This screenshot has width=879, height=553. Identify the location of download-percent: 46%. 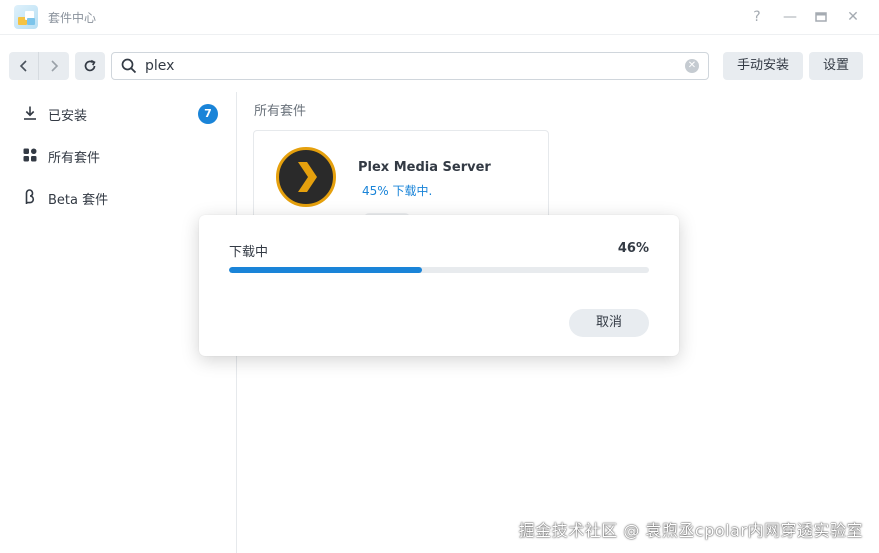
(633, 248).